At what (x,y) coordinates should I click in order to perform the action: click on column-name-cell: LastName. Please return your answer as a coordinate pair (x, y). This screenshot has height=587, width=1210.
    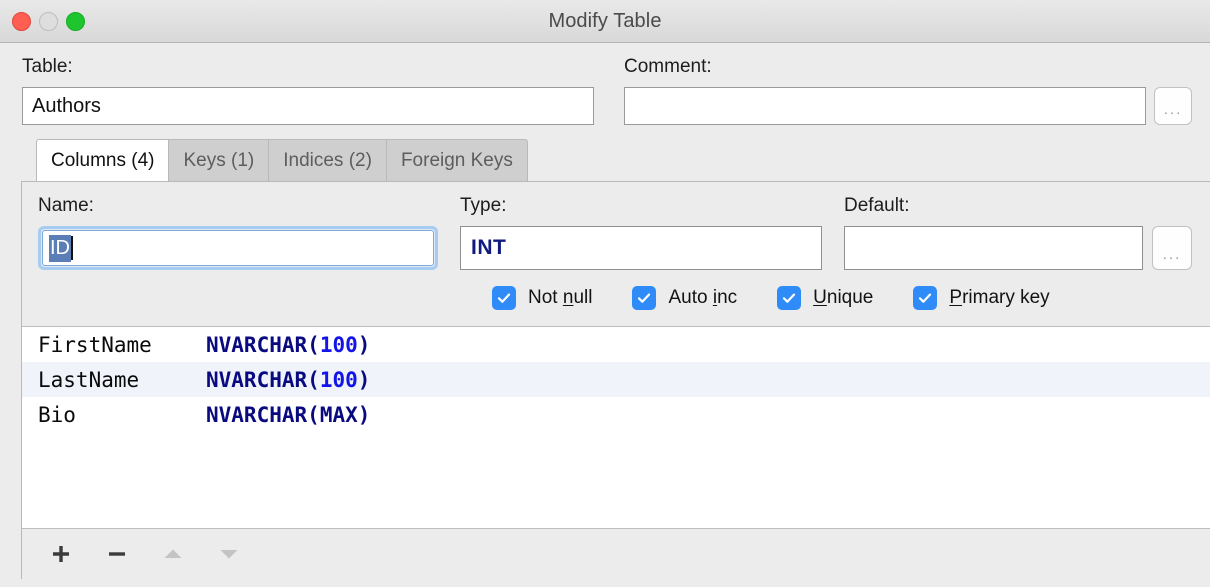
    Looking at the image, I should click on (89, 379).